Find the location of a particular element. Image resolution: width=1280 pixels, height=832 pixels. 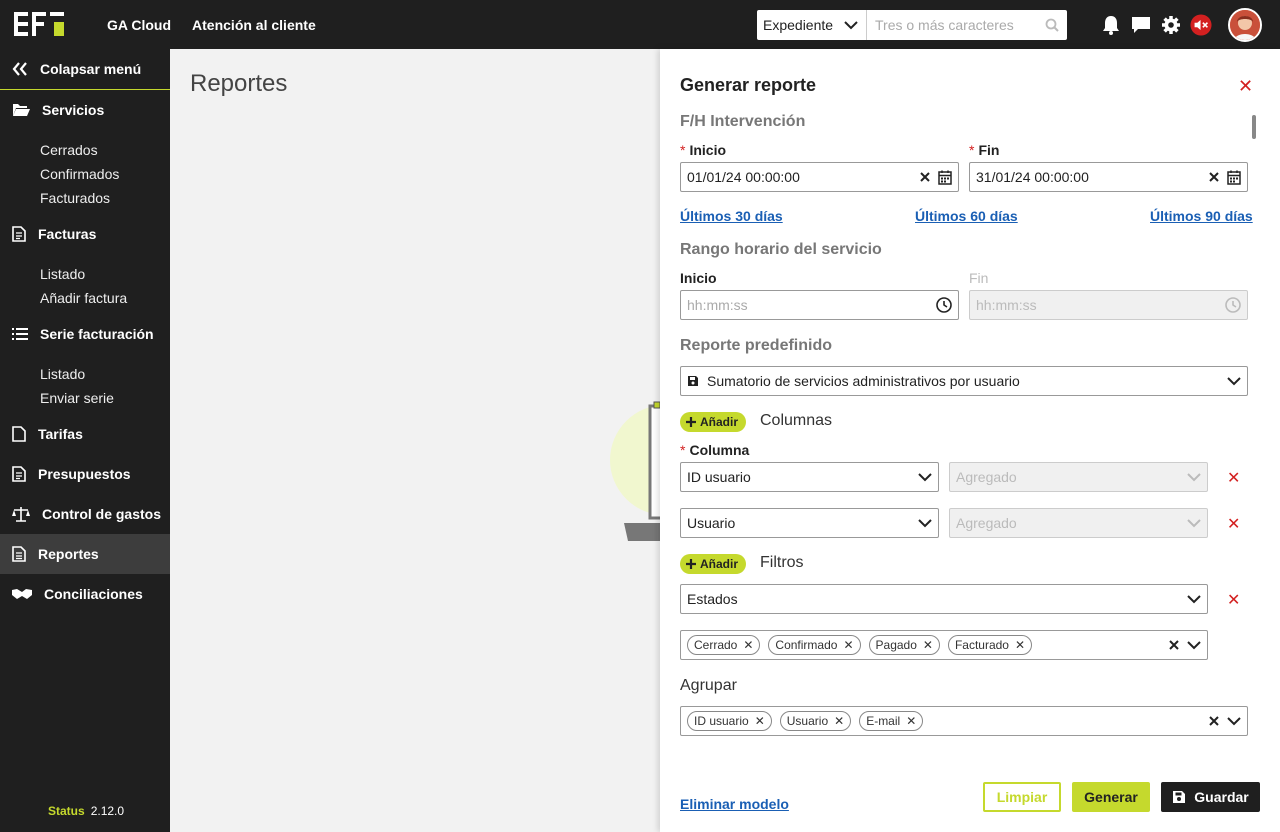

sidebar-sub-cerrados: Cerrados is located at coordinates (85, 150).